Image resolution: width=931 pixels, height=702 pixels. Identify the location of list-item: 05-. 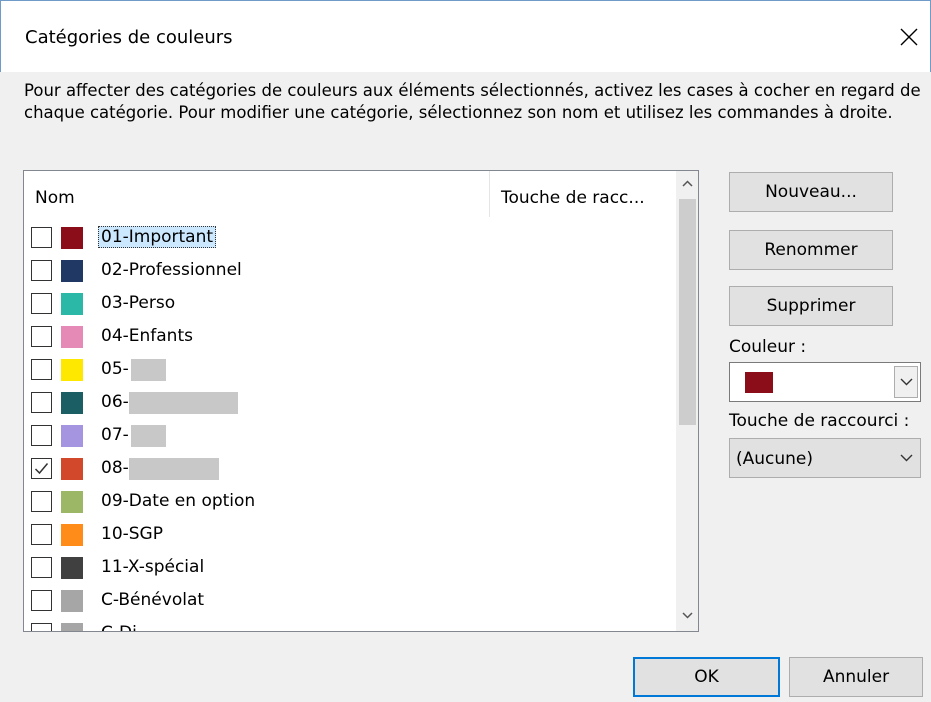
(350, 369).